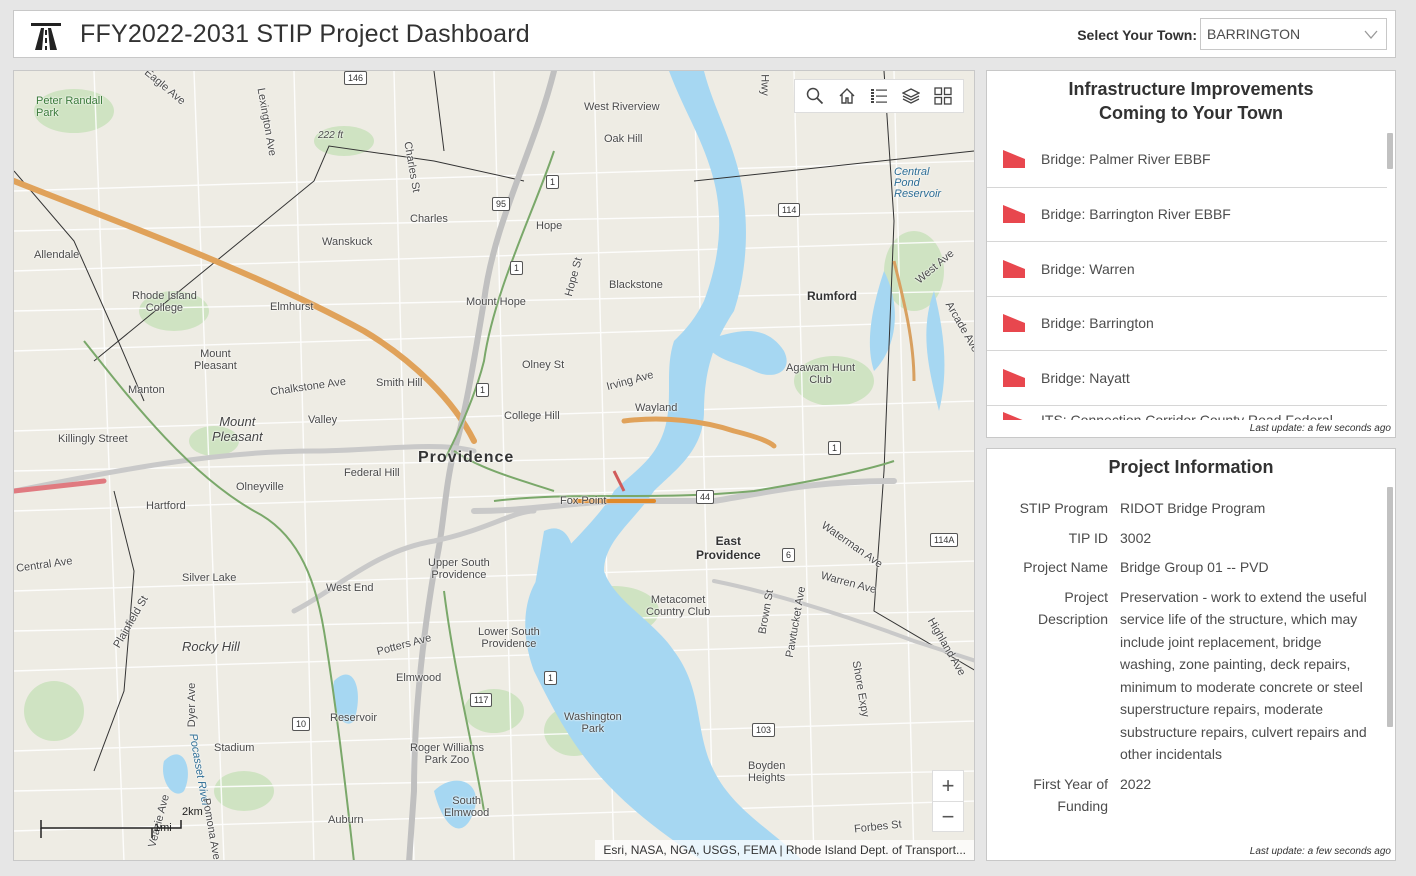  I want to click on infrastructure-scrollbar, so click(1390, 151).